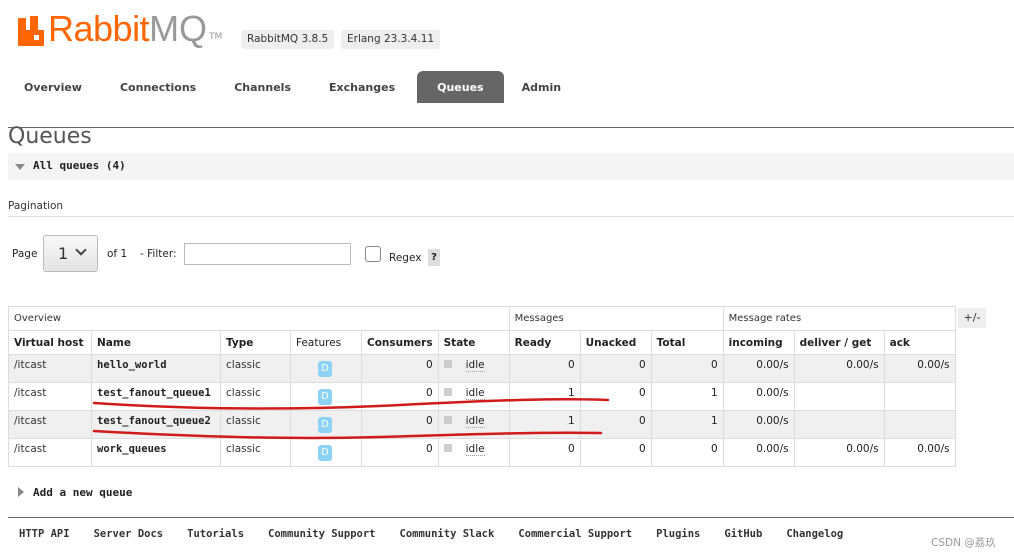 The height and width of the screenshot is (557, 1014). I want to click on footer-link-tutorials: Tutorials, so click(215, 534).